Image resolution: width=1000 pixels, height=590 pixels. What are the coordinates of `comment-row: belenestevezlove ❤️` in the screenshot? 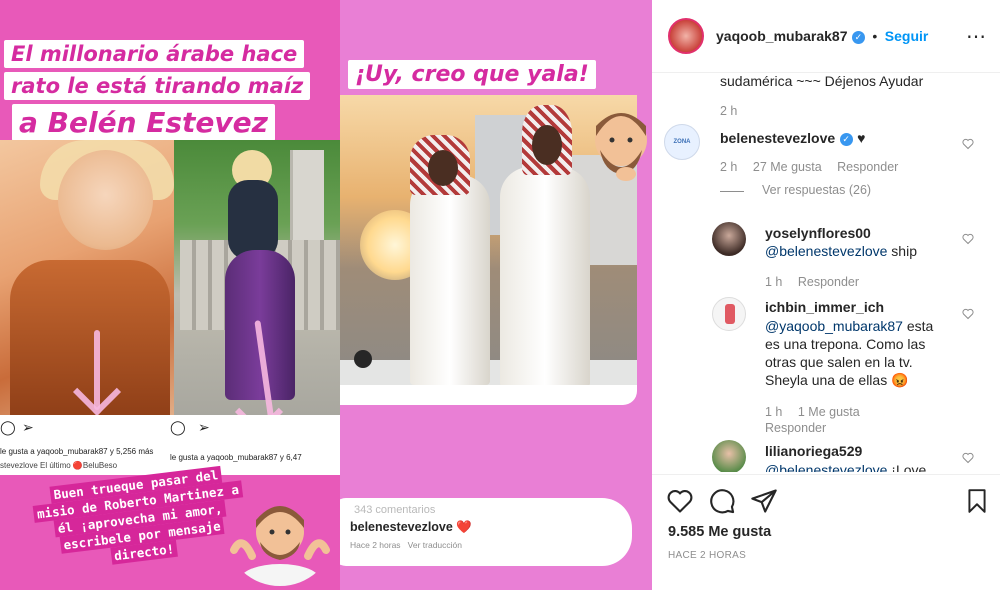 It's located at (411, 527).